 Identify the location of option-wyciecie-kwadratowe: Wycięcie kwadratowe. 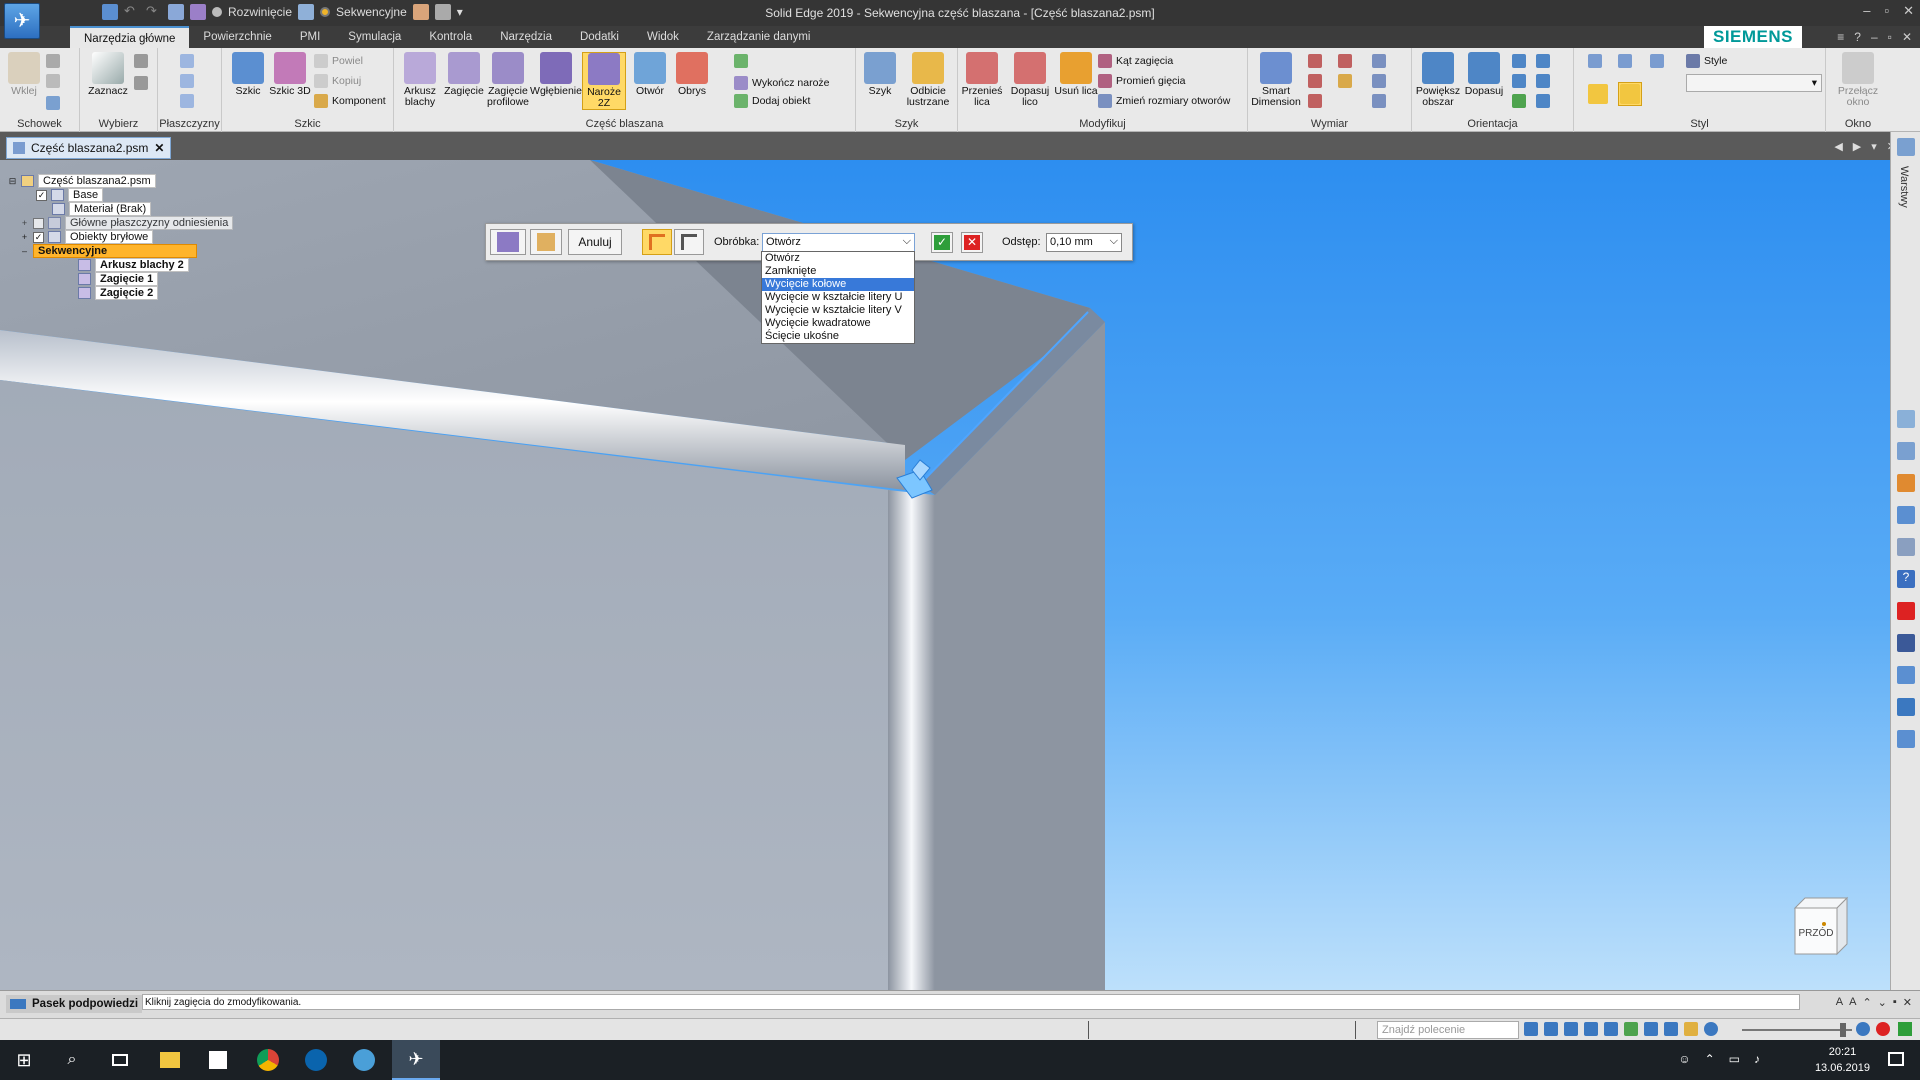
(838, 323).